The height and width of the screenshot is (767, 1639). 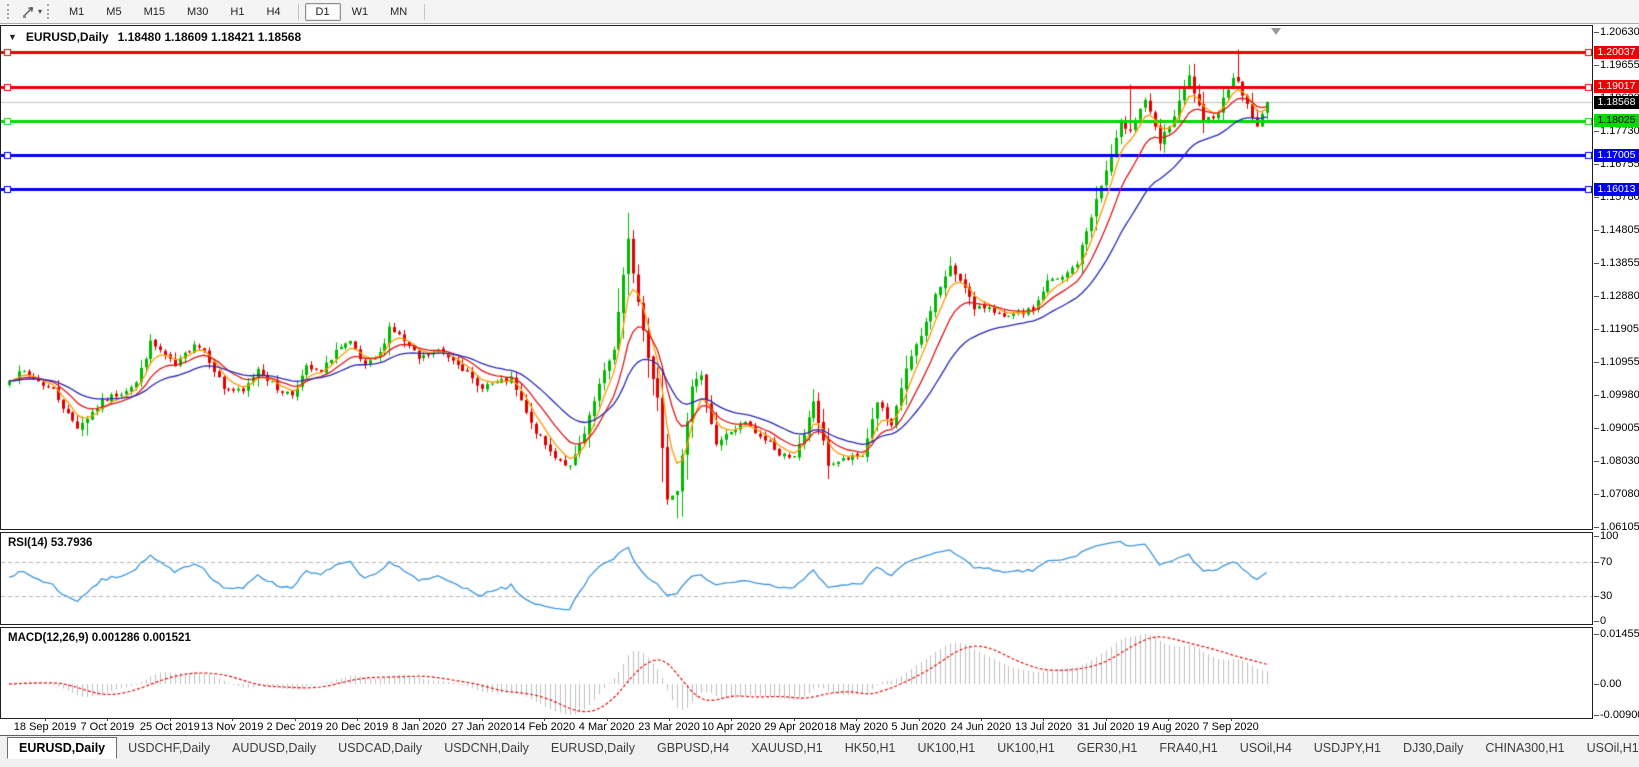 What do you see at coordinates (1616, 189) in the screenshot?
I see `hline-price-box: 1.16013` at bounding box center [1616, 189].